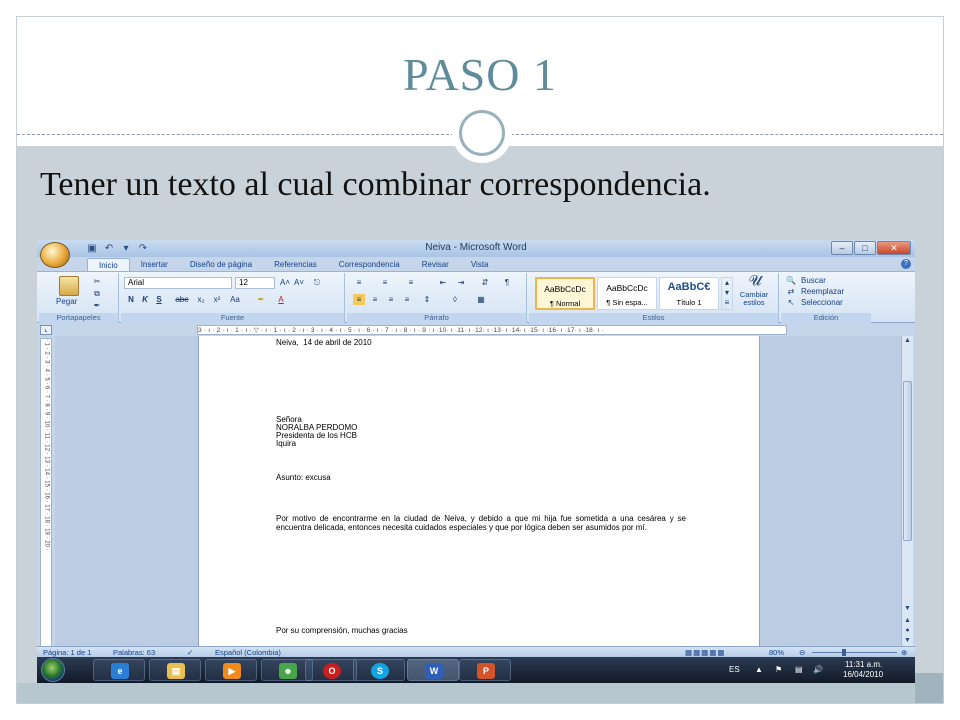 The width and height of the screenshot is (960, 720). What do you see at coordinates (865, 248) in the screenshot?
I see `maximize-button: □` at bounding box center [865, 248].